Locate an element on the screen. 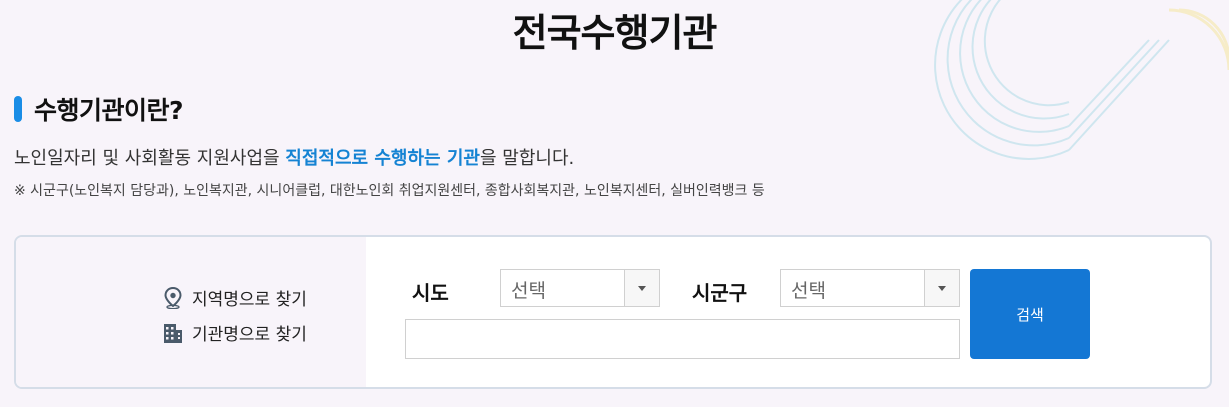 This screenshot has width=1229, height=407. search-by-name-label: 기관명으로 찾기 is located at coordinates (249, 335).